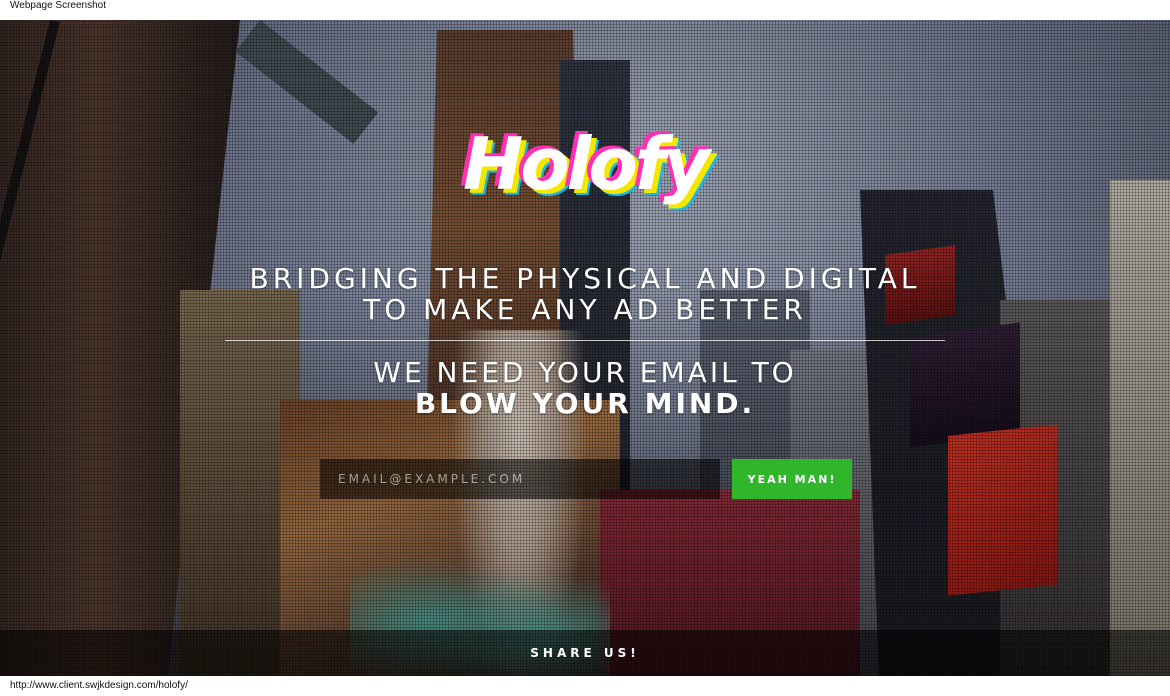 This screenshot has width=1170, height=696. What do you see at coordinates (586, 164) in the screenshot?
I see `holofy-logo: Holofy` at bounding box center [586, 164].